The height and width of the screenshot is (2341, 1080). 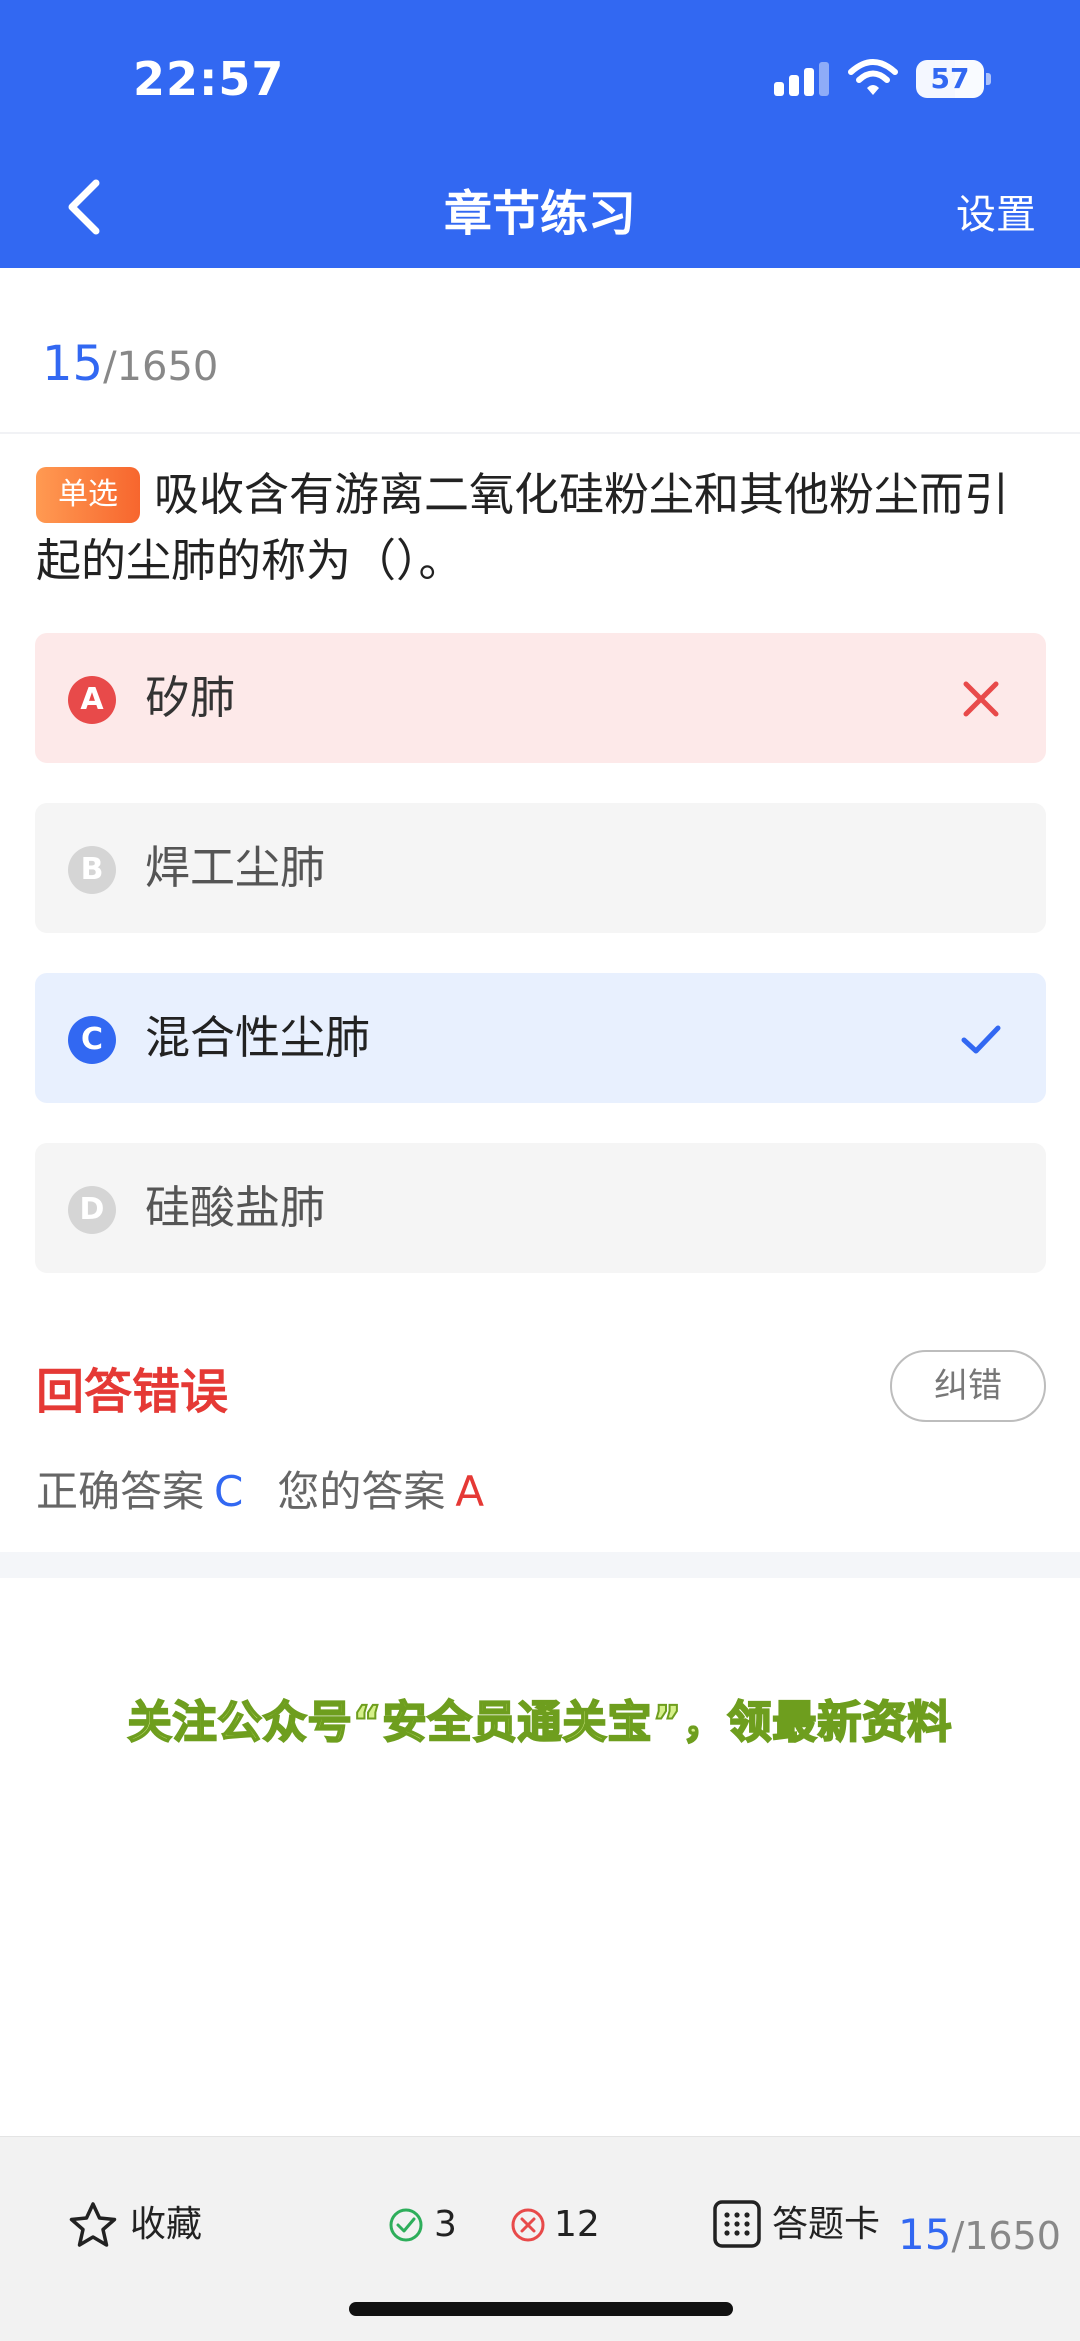 I want to click on progress-current: 15, so click(x=73, y=364).